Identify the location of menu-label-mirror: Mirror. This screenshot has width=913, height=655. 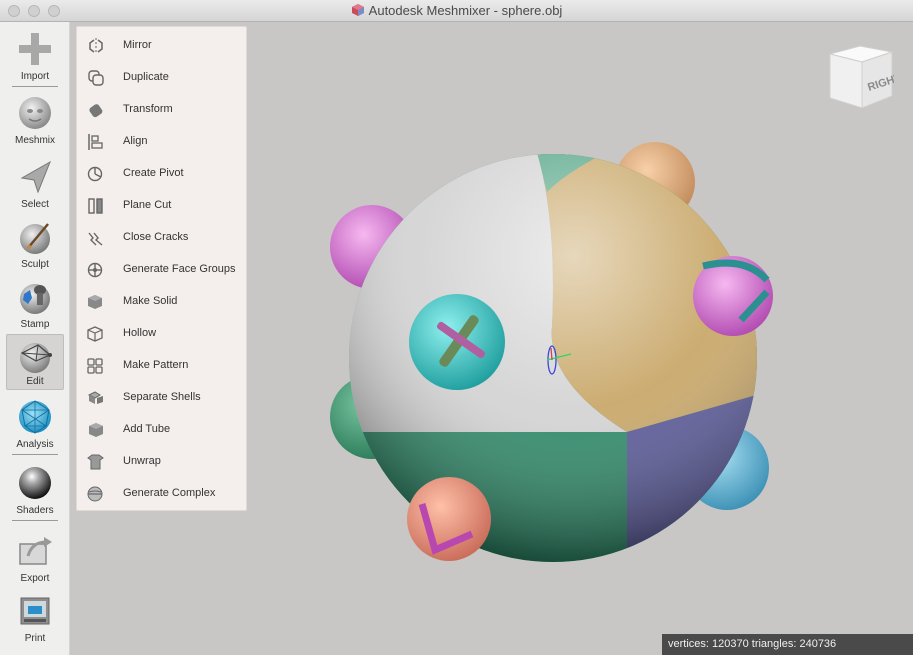
(137, 45).